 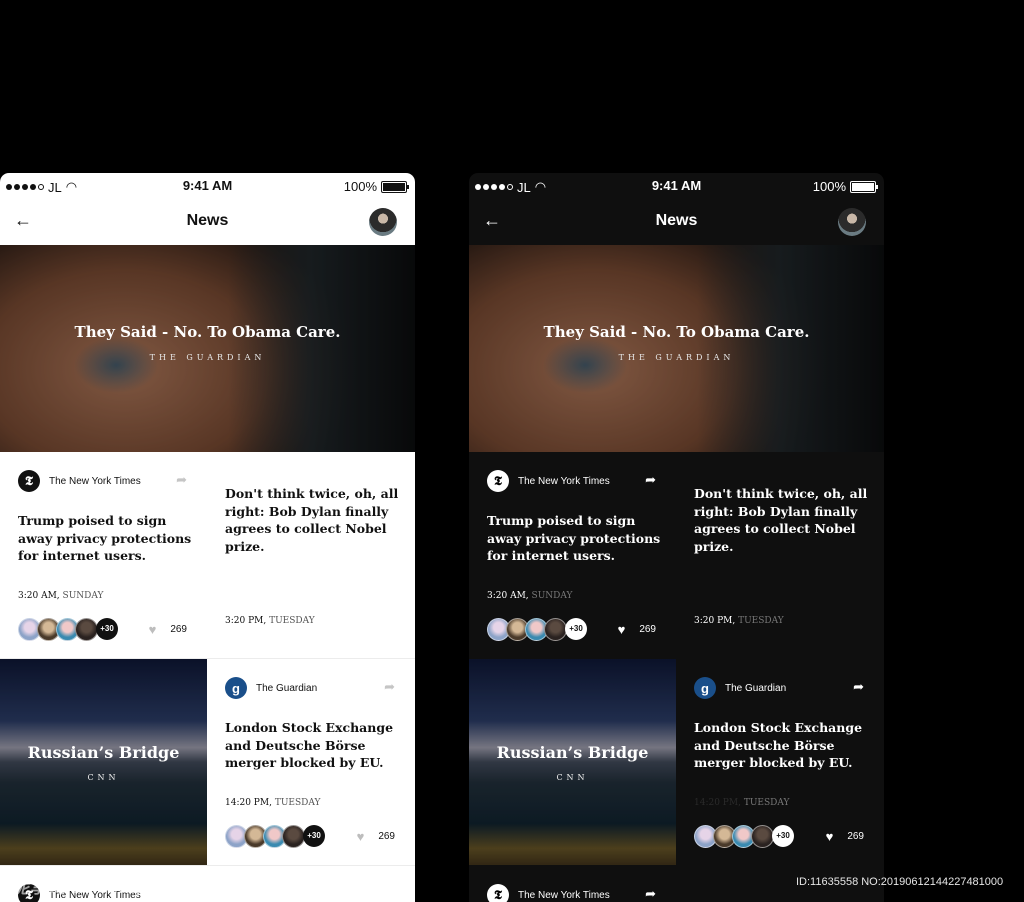 I want to click on article-card-nyt-partial: 𝕿 The New York Times ➦, so click(x=572, y=884).